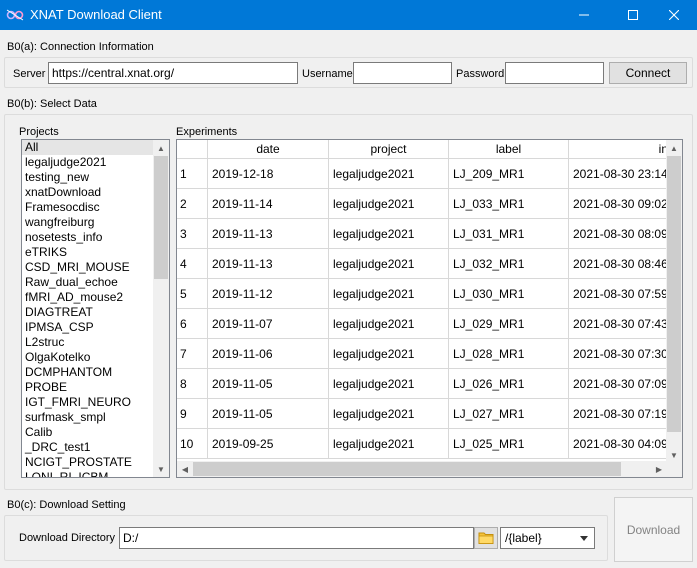  Describe the element at coordinates (192, 204) in the screenshot. I see `row-number: 2` at that location.